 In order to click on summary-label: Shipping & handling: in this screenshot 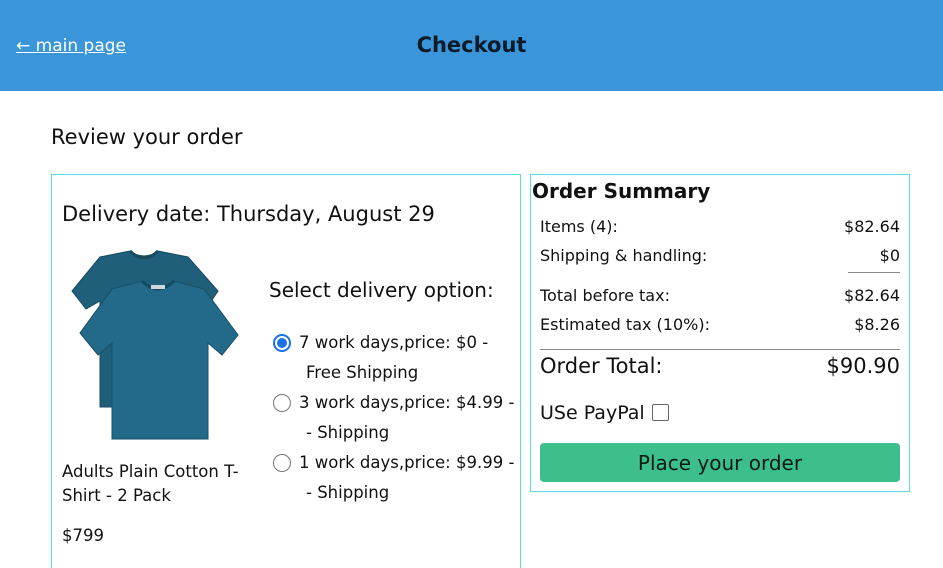, I will do `click(624, 255)`.